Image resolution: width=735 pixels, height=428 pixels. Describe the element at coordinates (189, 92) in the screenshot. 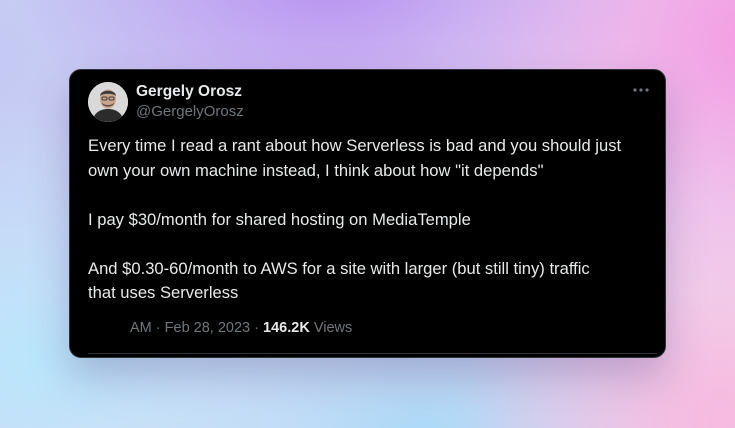

I see `author-name: Gergely Orosz` at that location.